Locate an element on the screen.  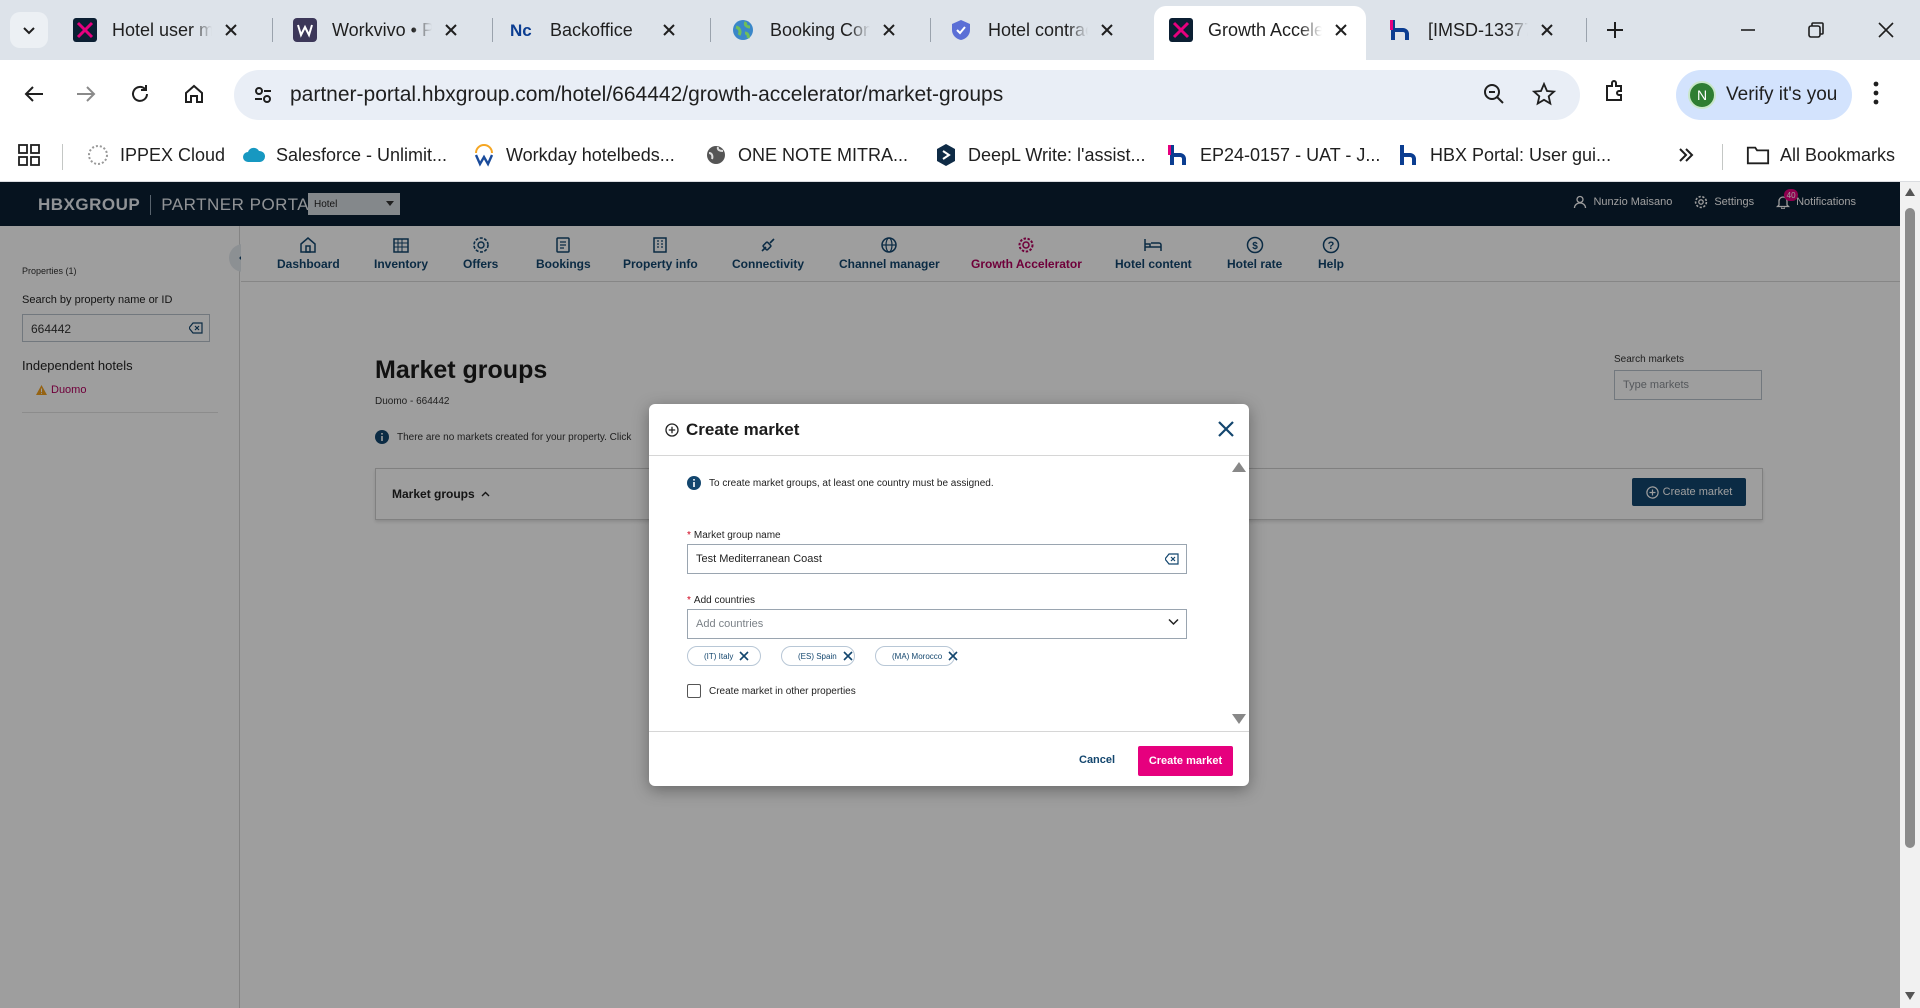
minimize-button is located at coordinates (1748, 30).